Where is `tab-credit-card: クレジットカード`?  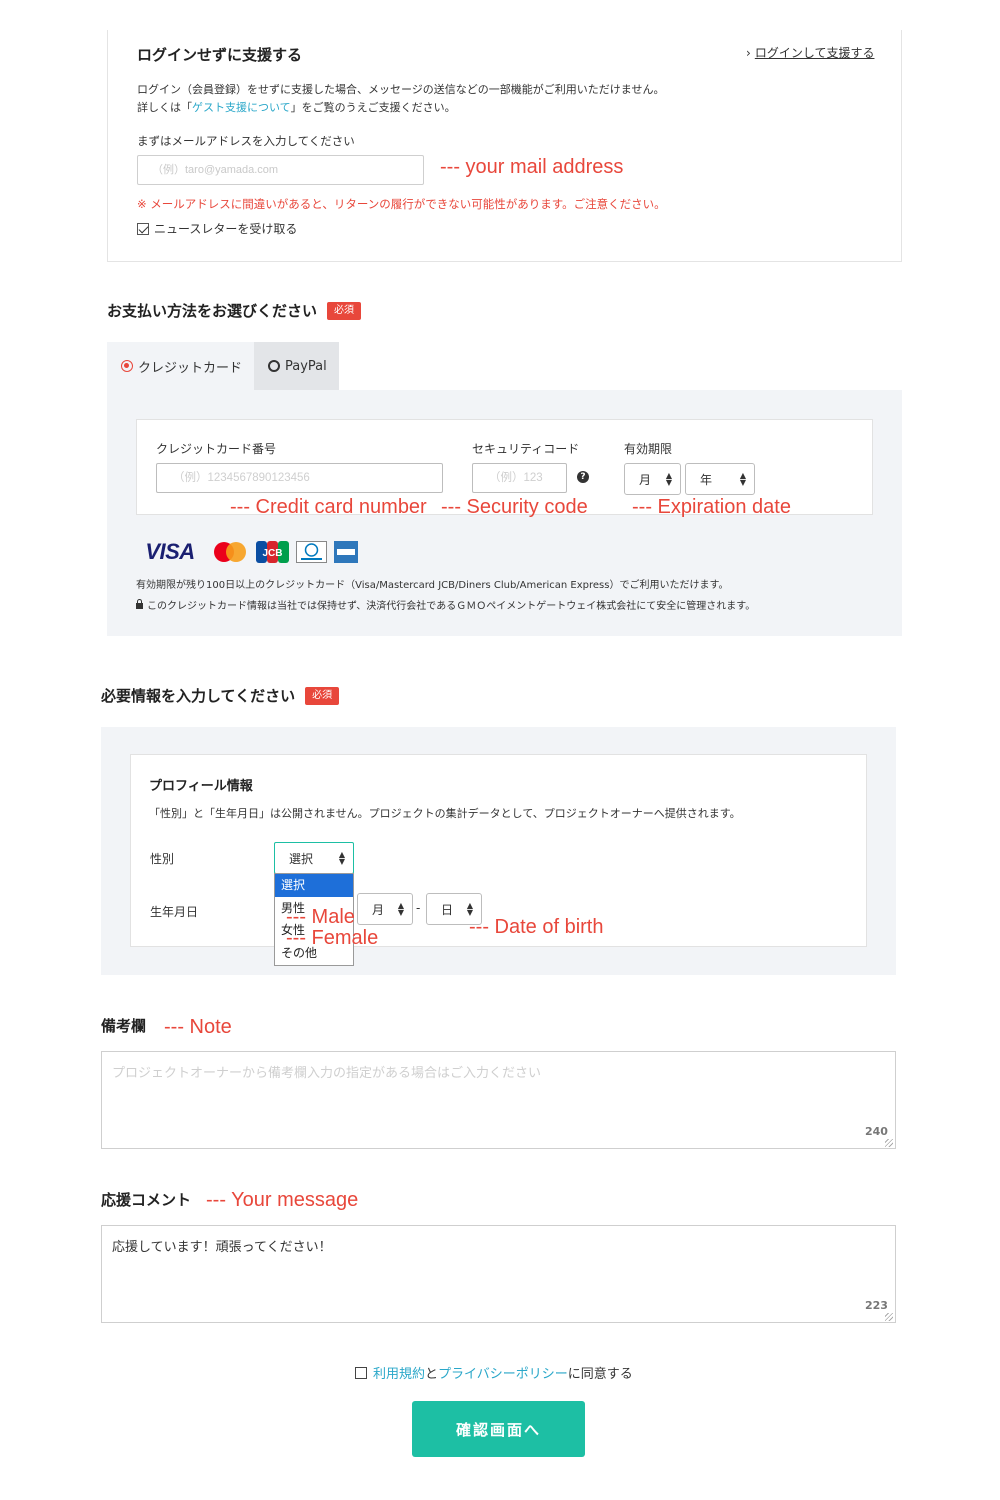
tab-credit-card: クレジットカード is located at coordinates (180, 366).